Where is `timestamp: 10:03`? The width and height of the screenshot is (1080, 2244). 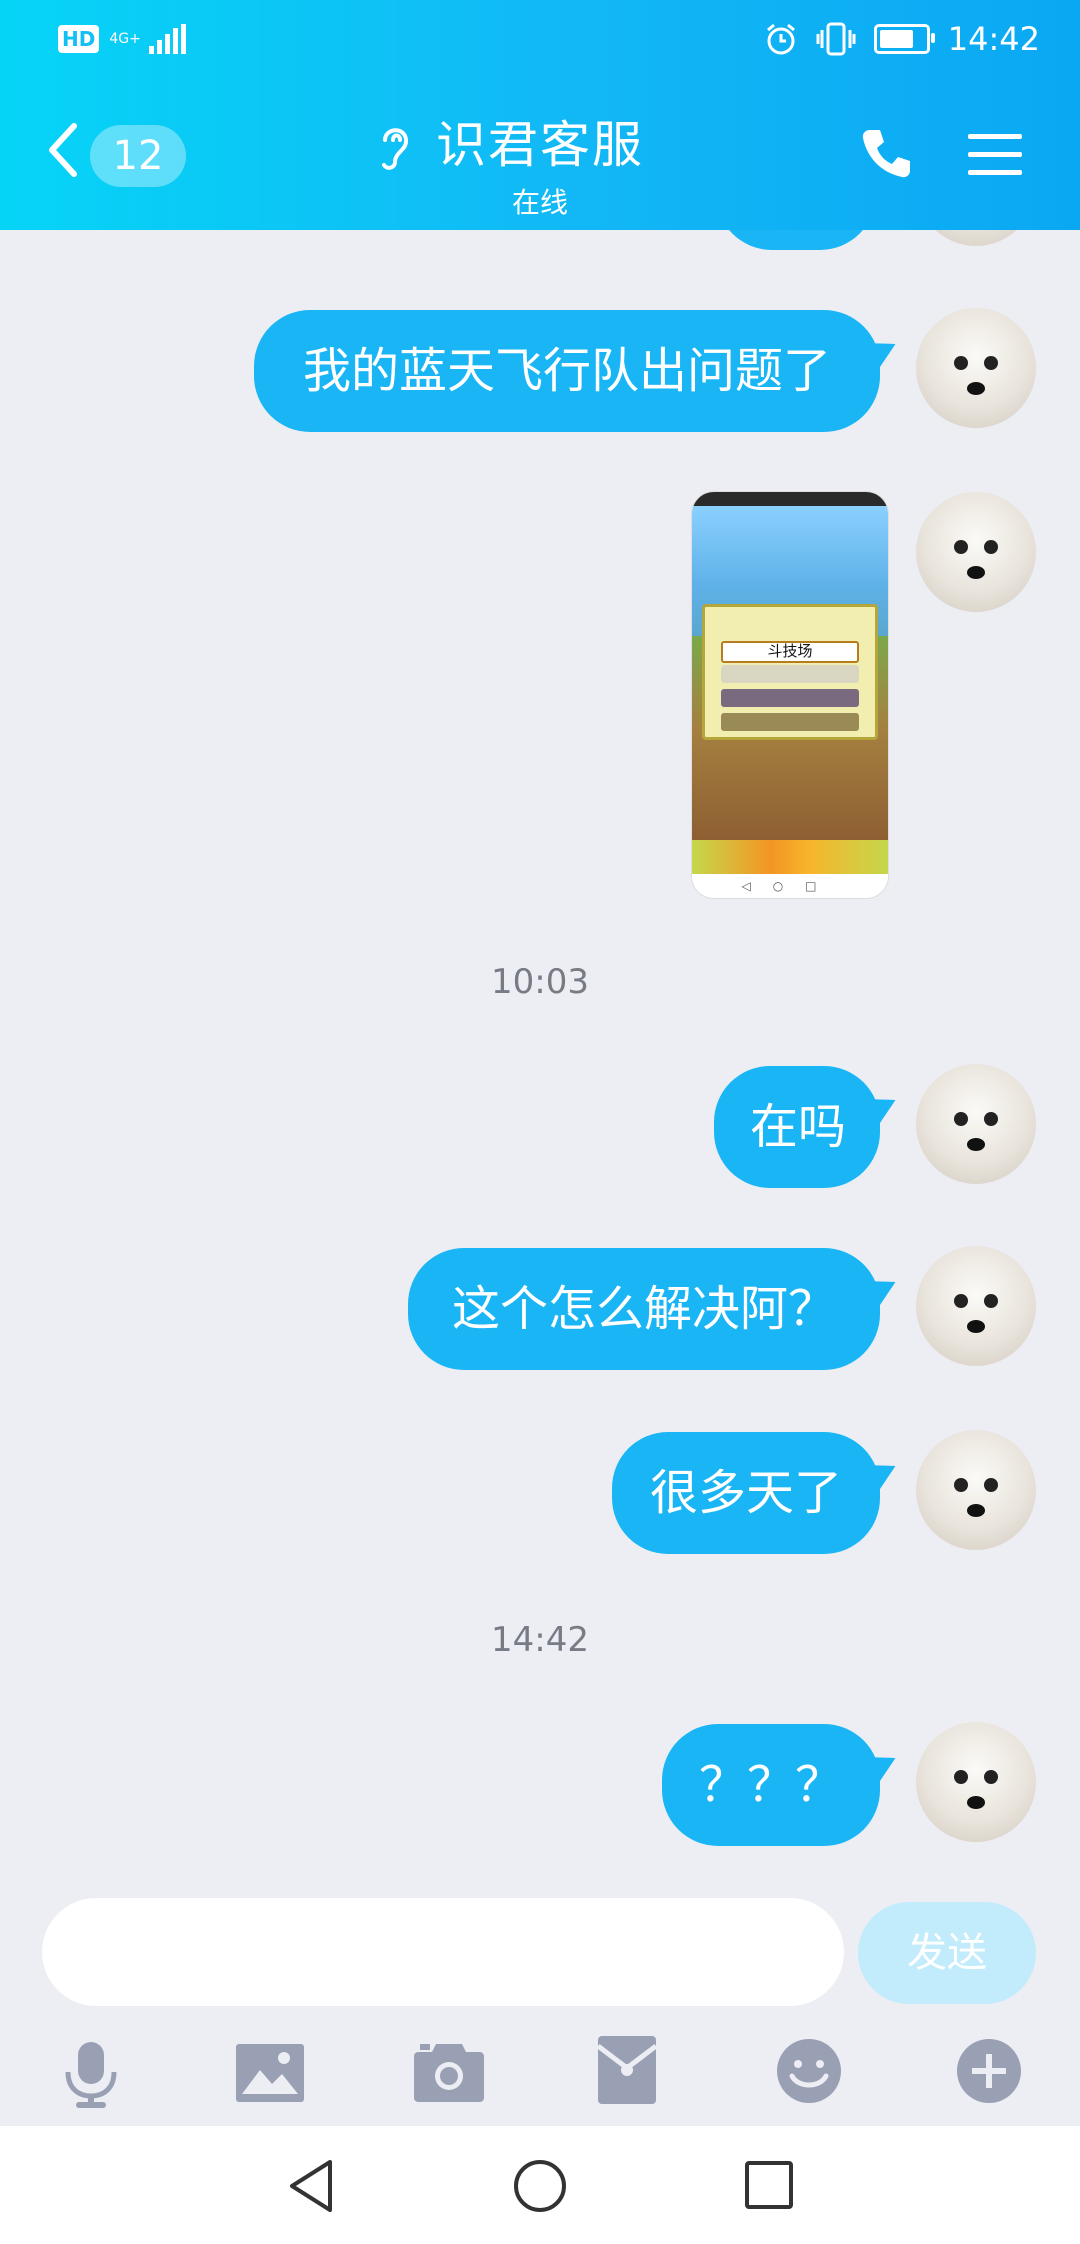
timestamp: 10:03 is located at coordinates (540, 982).